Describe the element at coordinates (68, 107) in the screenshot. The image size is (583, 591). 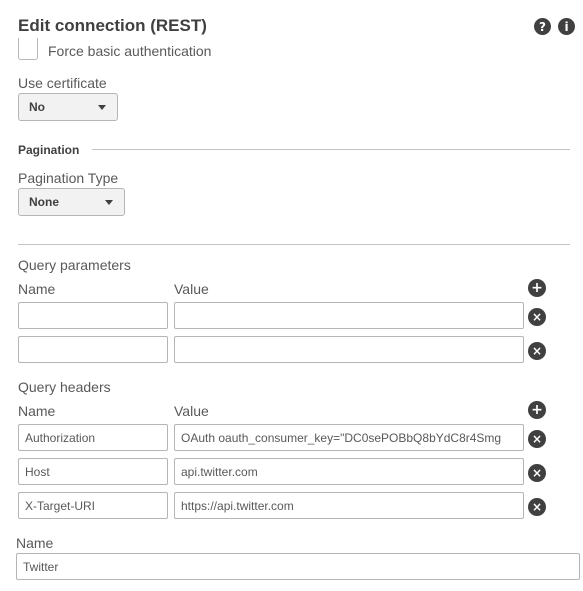
I see `use-certificate-select: No` at that location.